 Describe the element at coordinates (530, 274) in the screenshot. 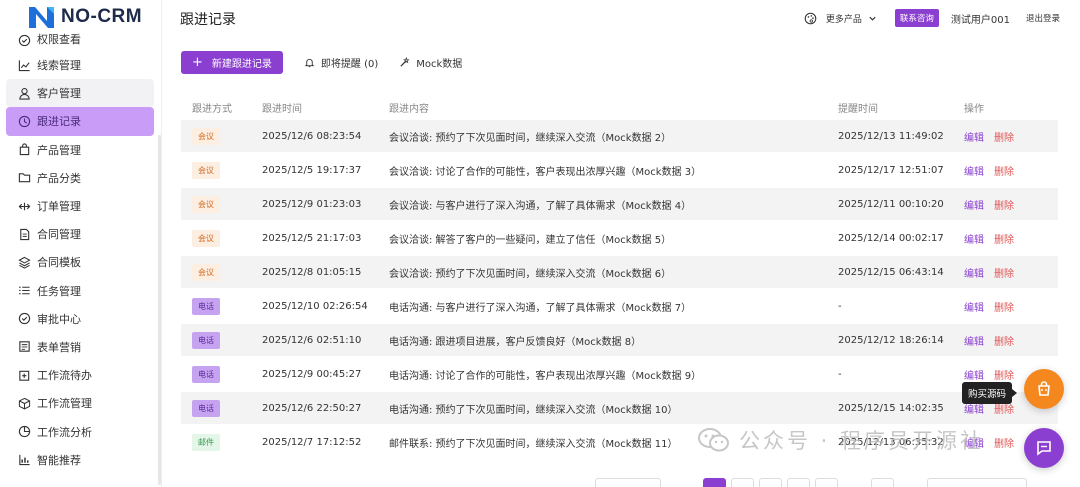

I see `cell-content: 会议洽谈: 预约了下次见面时间，继续深入交流（Mock数据 6）` at that location.